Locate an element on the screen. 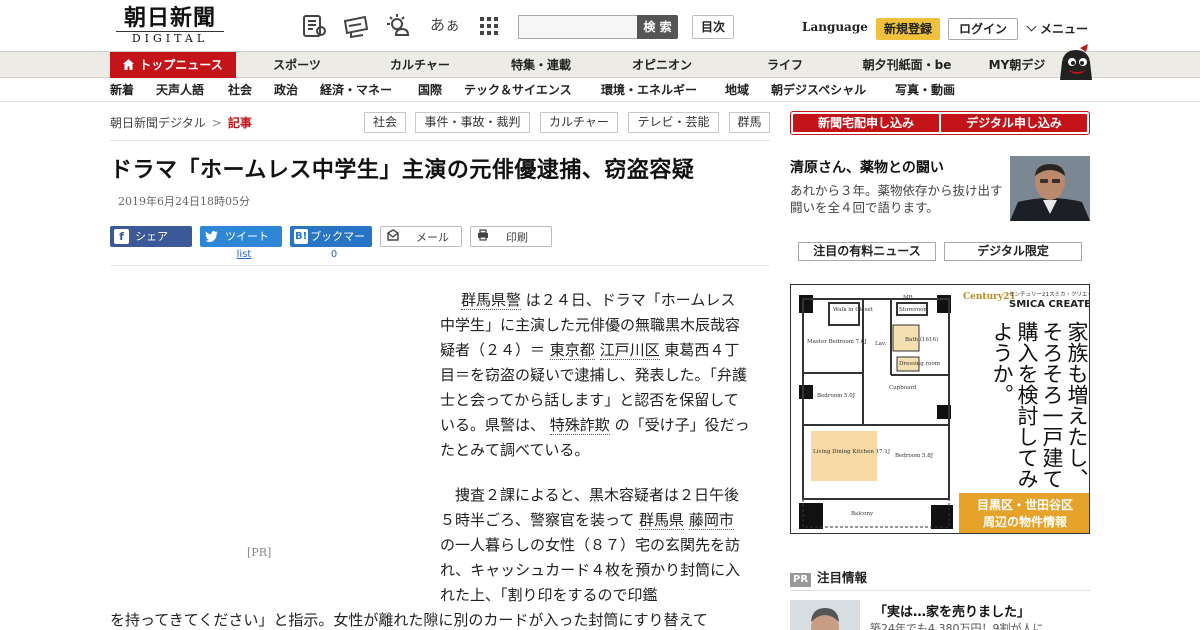 The height and width of the screenshot is (630, 1200). keyword-link: 東京都 is located at coordinates (572, 350).